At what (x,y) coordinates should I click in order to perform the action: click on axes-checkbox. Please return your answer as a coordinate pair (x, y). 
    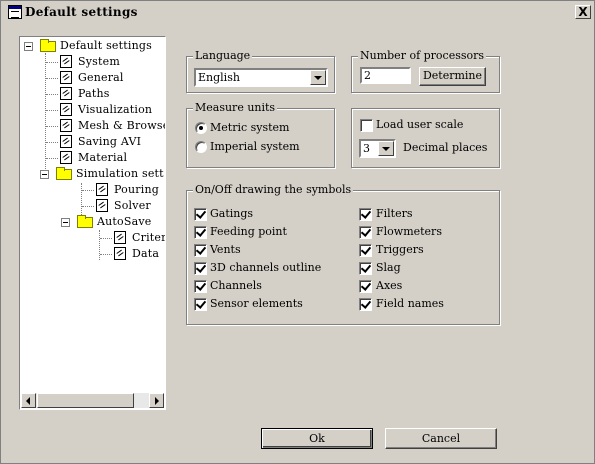
    Looking at the image, I should click on (365, 286).